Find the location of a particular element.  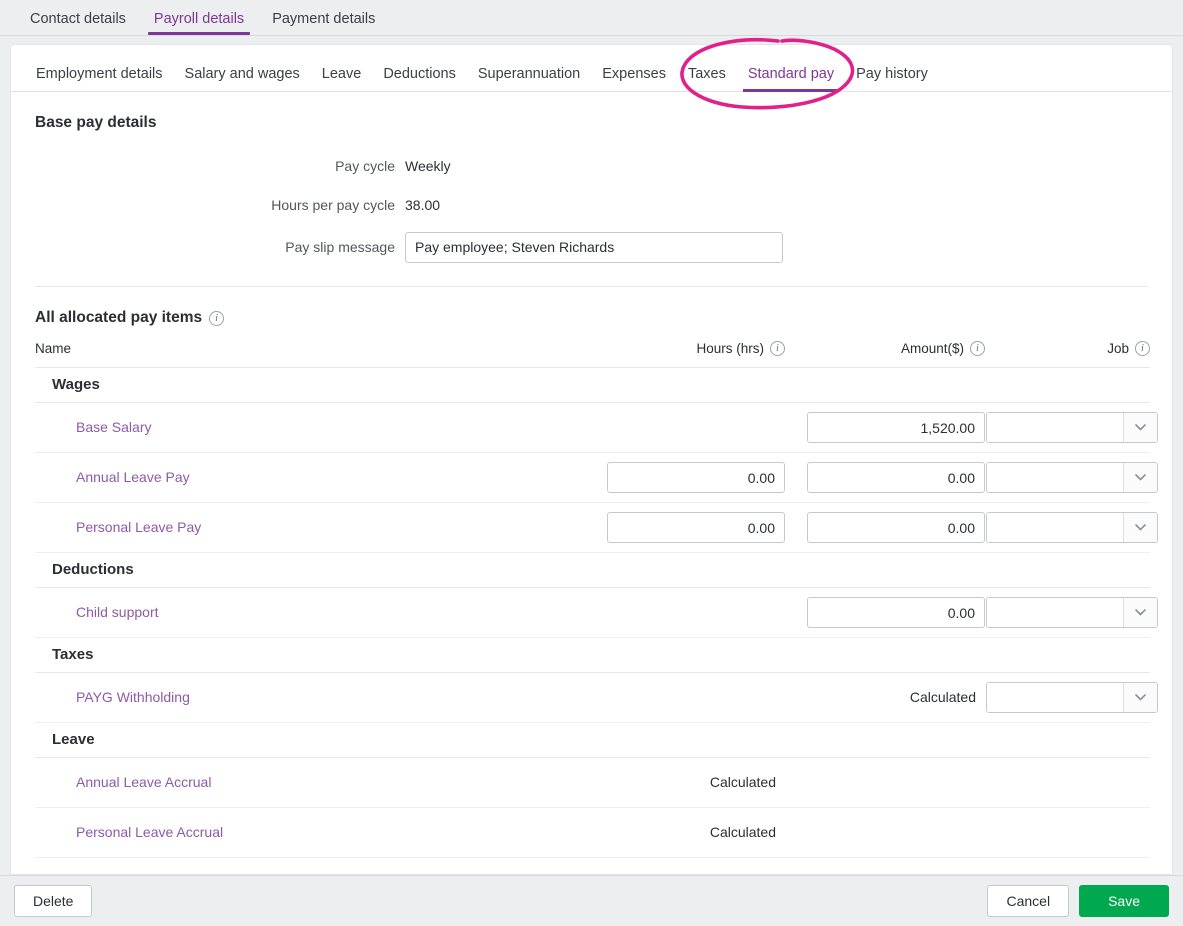

cell-hours: Calculated is located at coordinates (685, 832).